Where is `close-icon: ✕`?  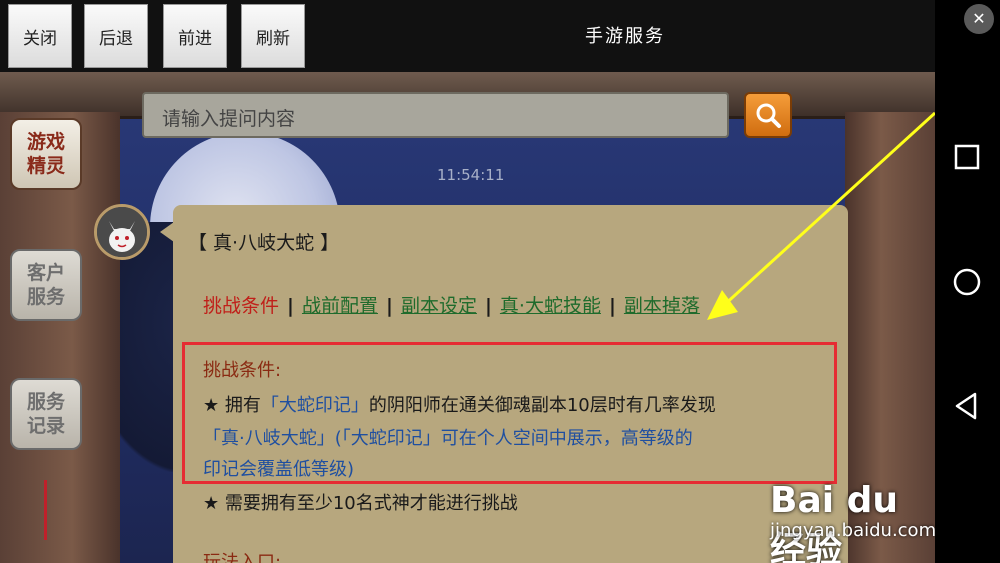
close-icon: ✕ is located at coordinates (979, 19).